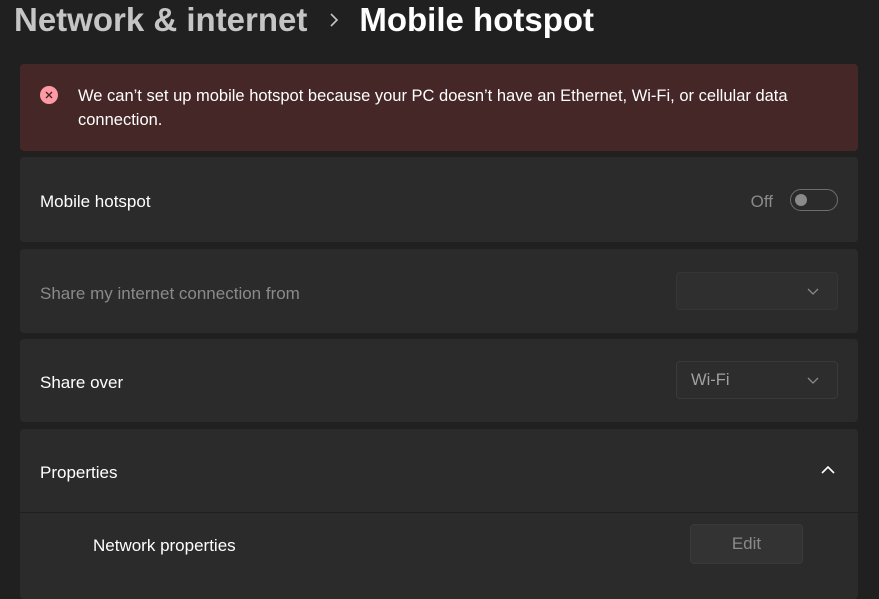 The width and height of the screenshot is (879, 599). What do you see at coordinates (334, 20) in the screenshot?
I see `chevron-right-icon` at bounding box center [334, 20].